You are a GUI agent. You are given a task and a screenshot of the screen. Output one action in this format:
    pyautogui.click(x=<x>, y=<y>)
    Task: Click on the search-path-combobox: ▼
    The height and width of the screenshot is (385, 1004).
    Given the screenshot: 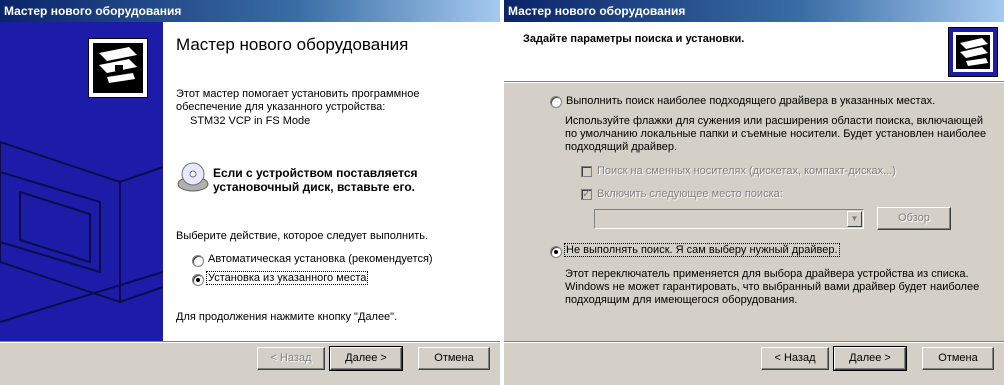 What is the action you would take?
    pyautogui.click(x=729, y=219)
    